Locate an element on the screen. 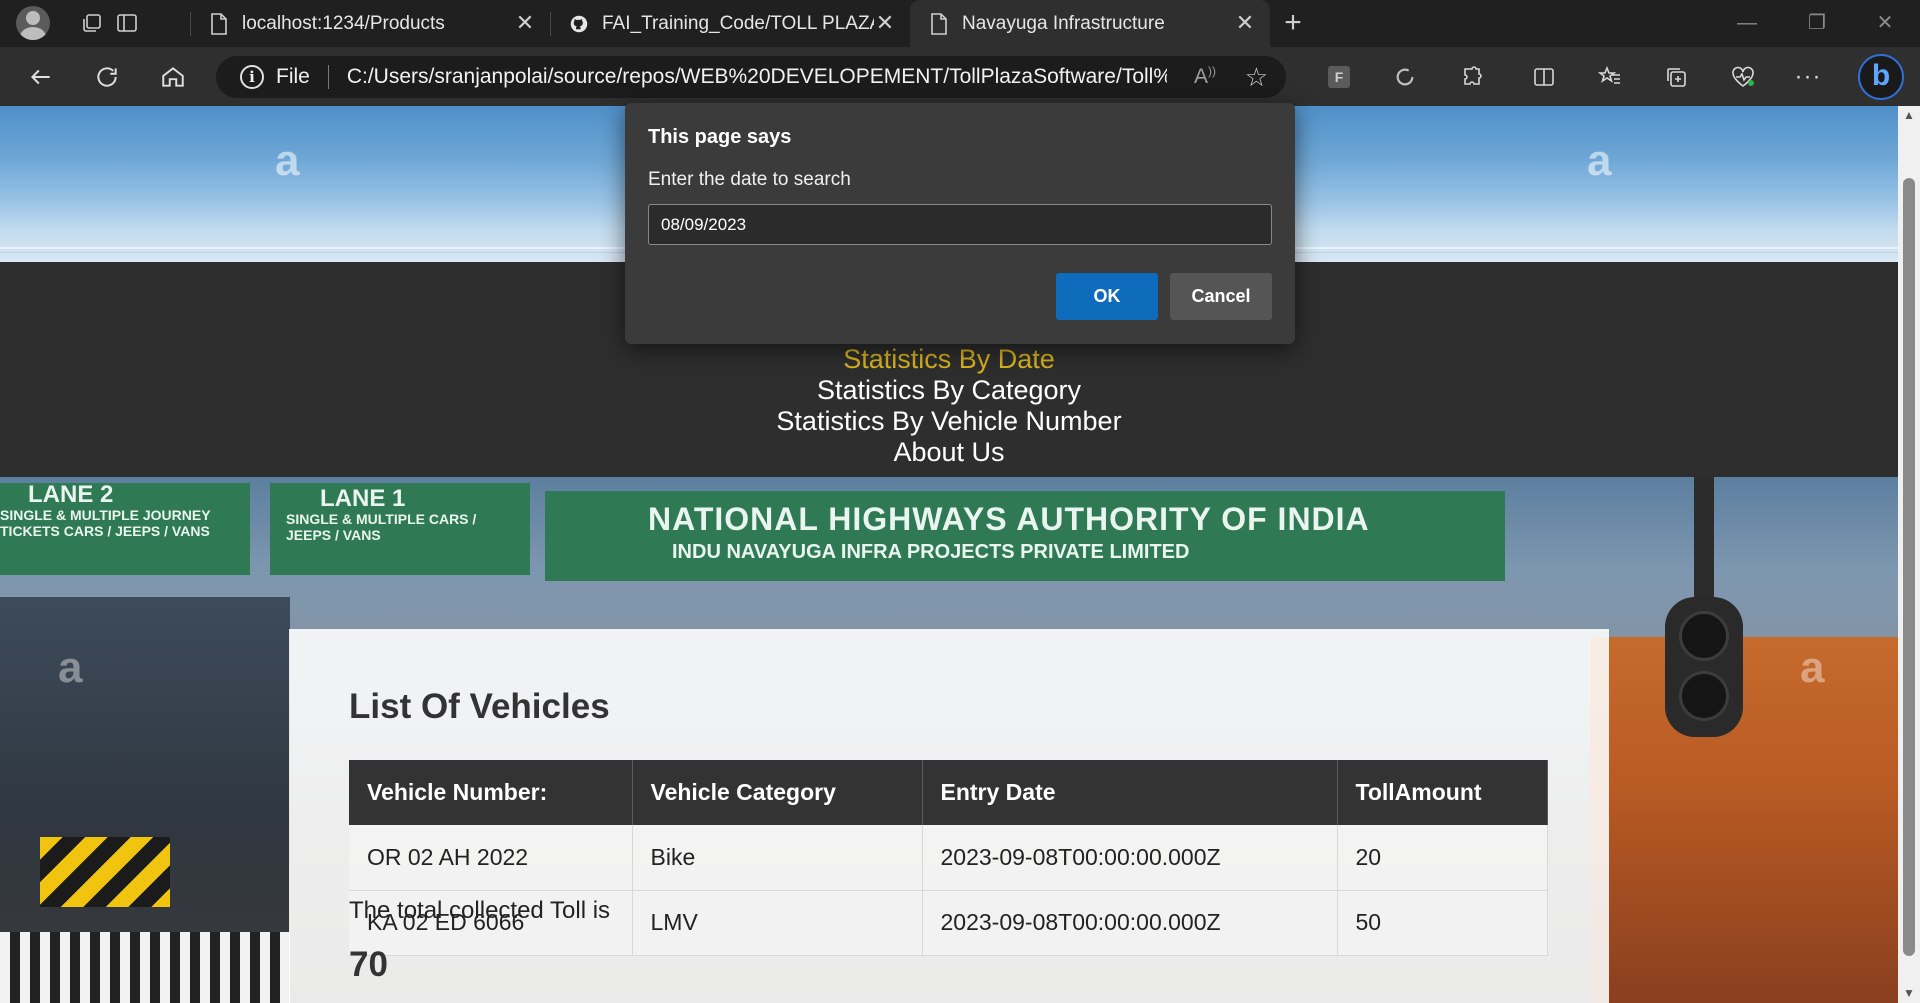  extensions-puzzle-icon is located at coordinates (1472, 77).